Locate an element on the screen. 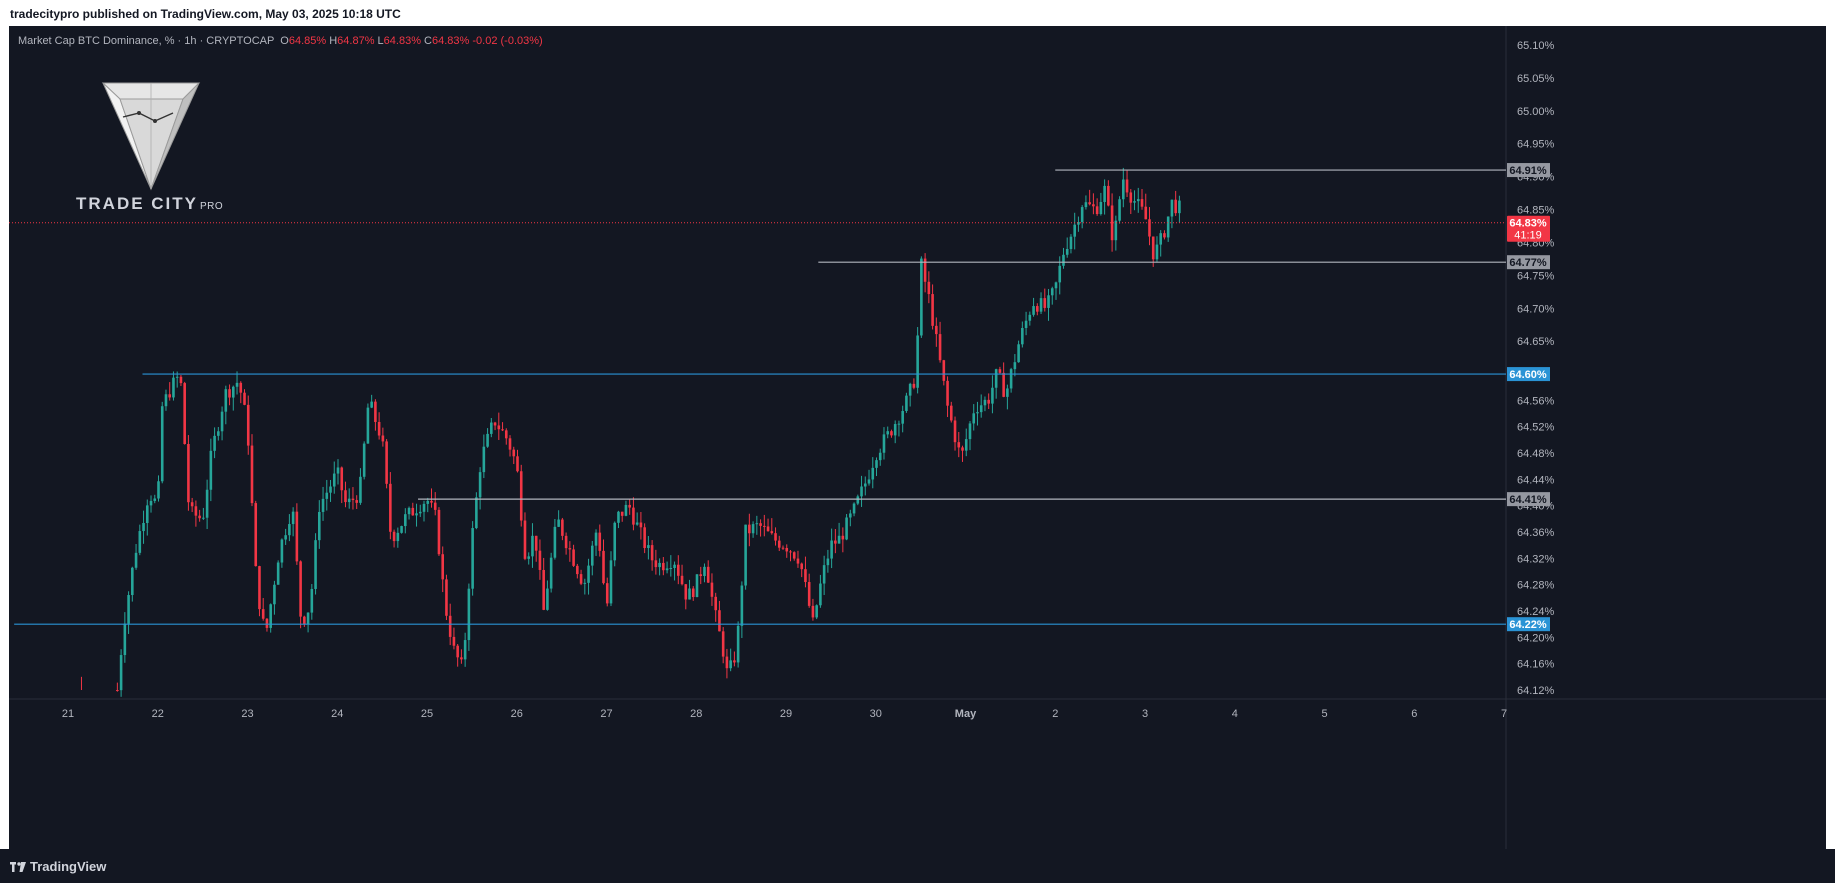 The height and width of the screenshot is (883, 1835). y-tick-label: 64.65% is located at coordinates (1536, 342).